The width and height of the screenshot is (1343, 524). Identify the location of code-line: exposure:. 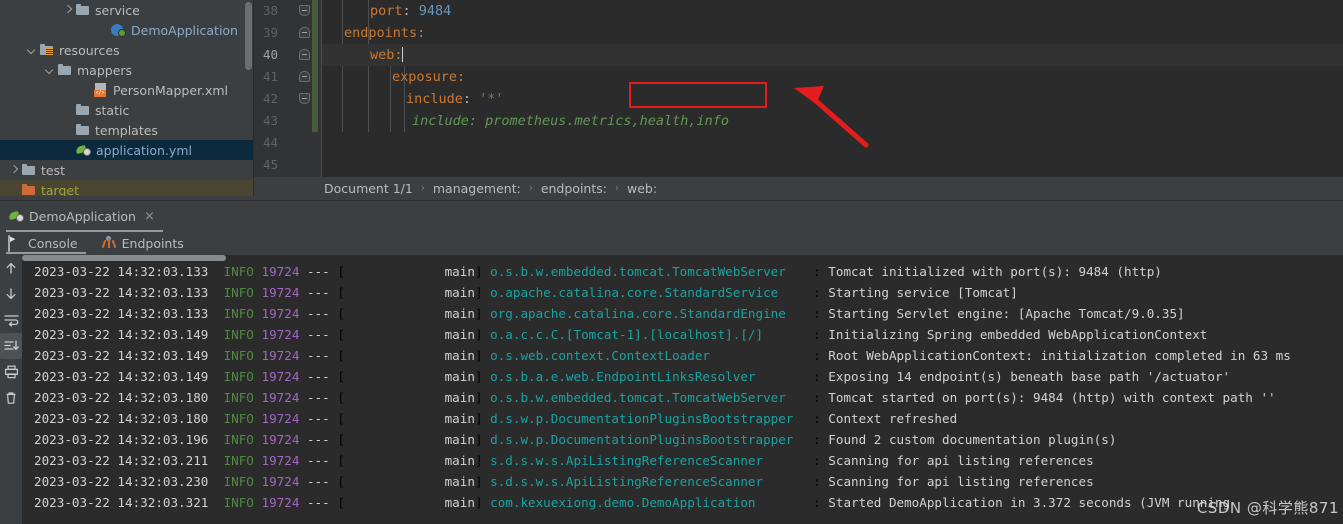
(832, 77).